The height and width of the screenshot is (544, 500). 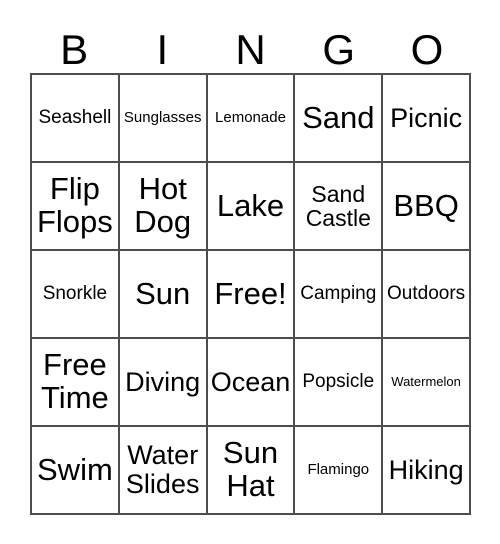 I want to click on bingo-cell: Lemonade, so click(x=251, y=119).